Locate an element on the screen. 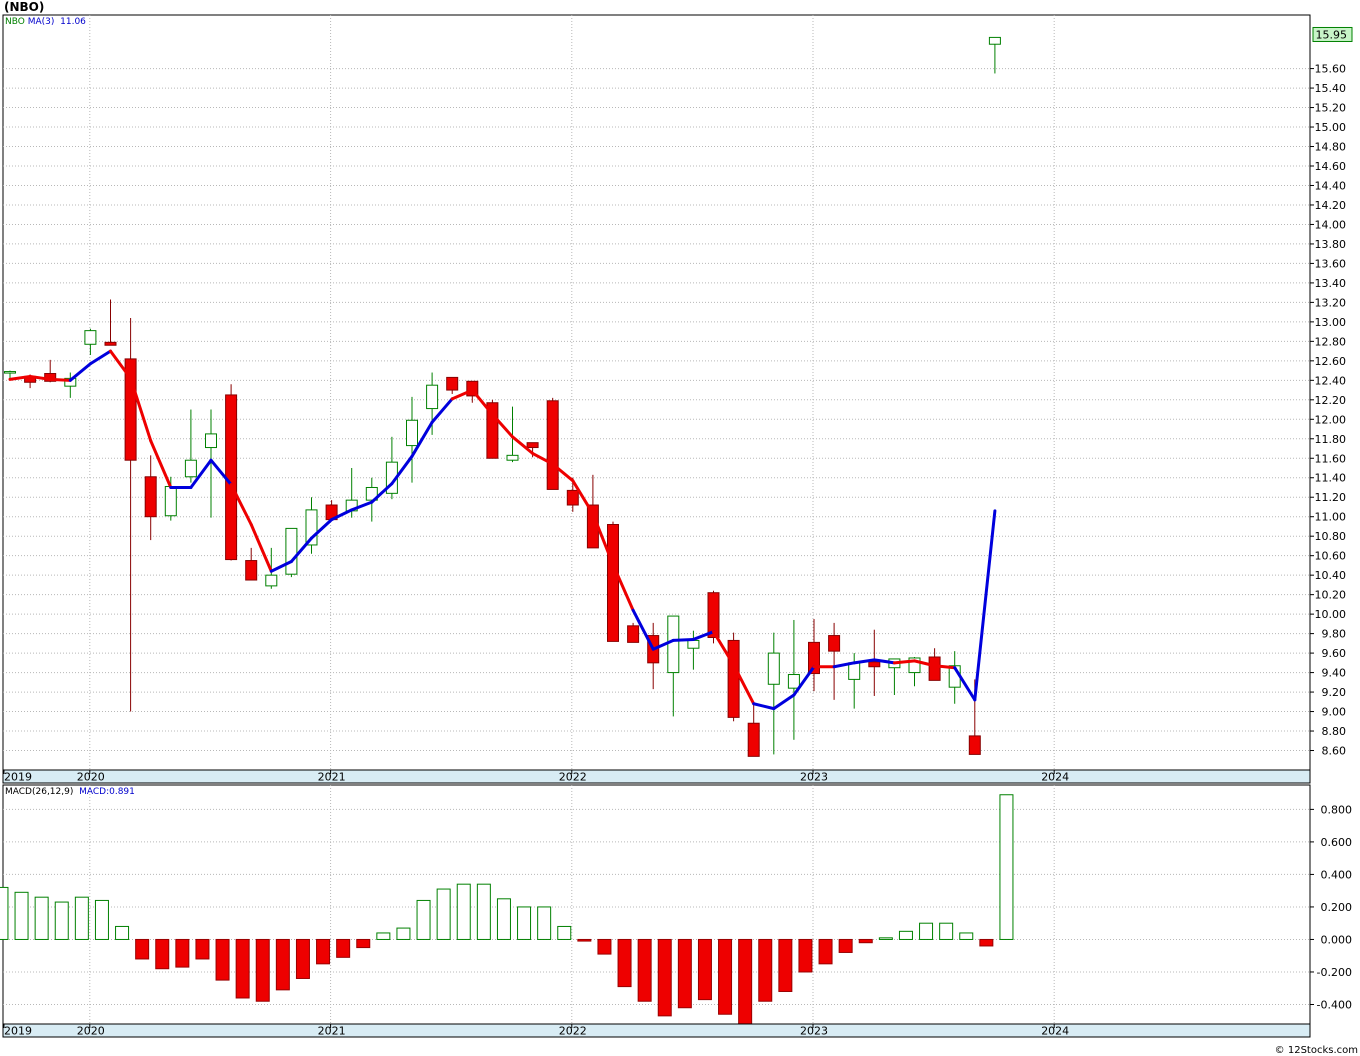 Image resolution: width=1360 pixels, height=1056 pixels. macd-tick-label: 0.400 is located at coordinates (1337, 874).